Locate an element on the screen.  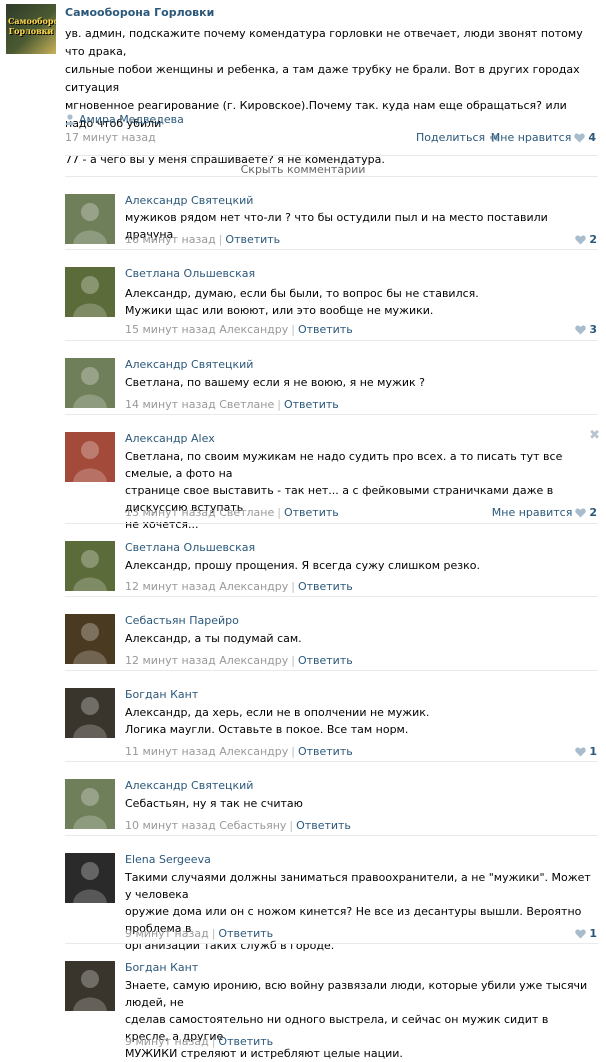
post-like-label: Мне нравится is located at coordinates (531, 137).